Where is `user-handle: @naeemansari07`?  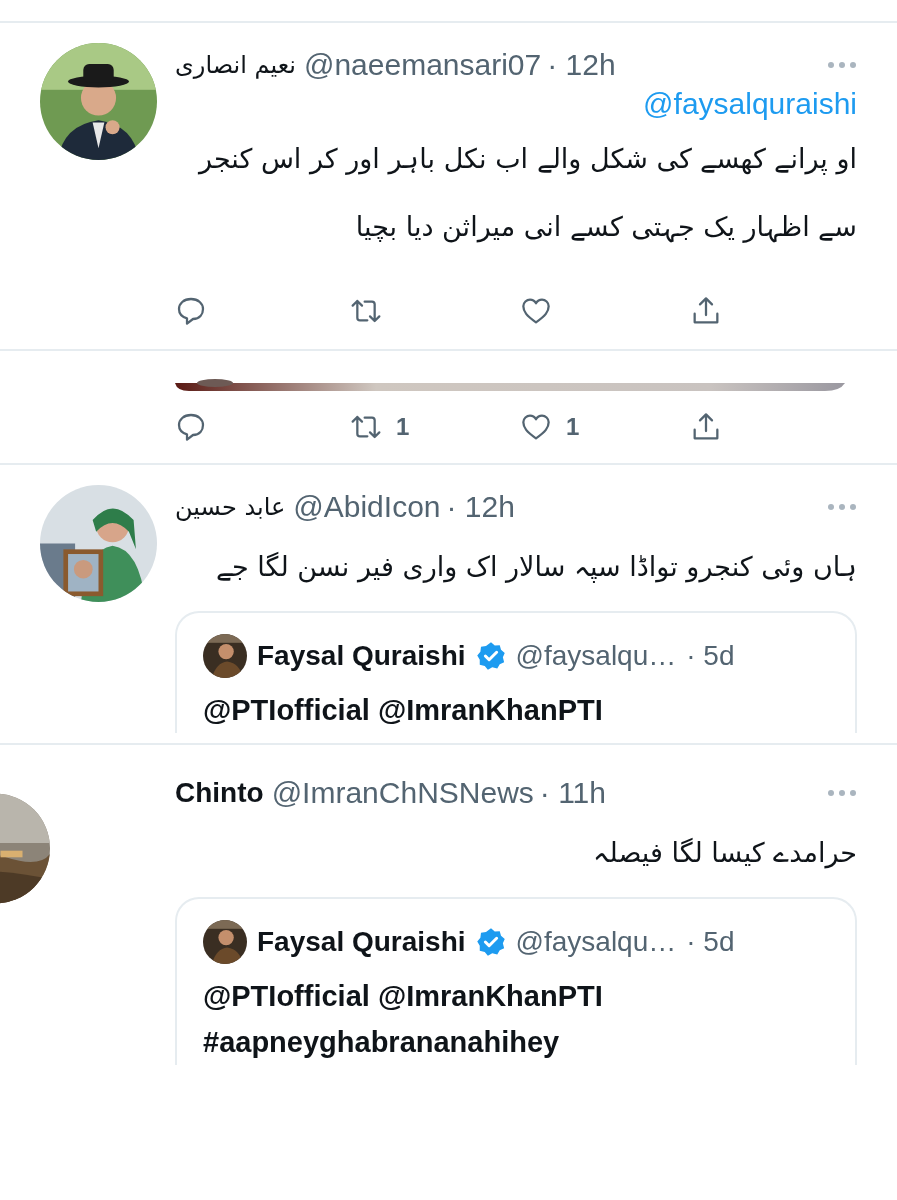 user-handle: @naeemansari07 is located at coordinates (422, 65).